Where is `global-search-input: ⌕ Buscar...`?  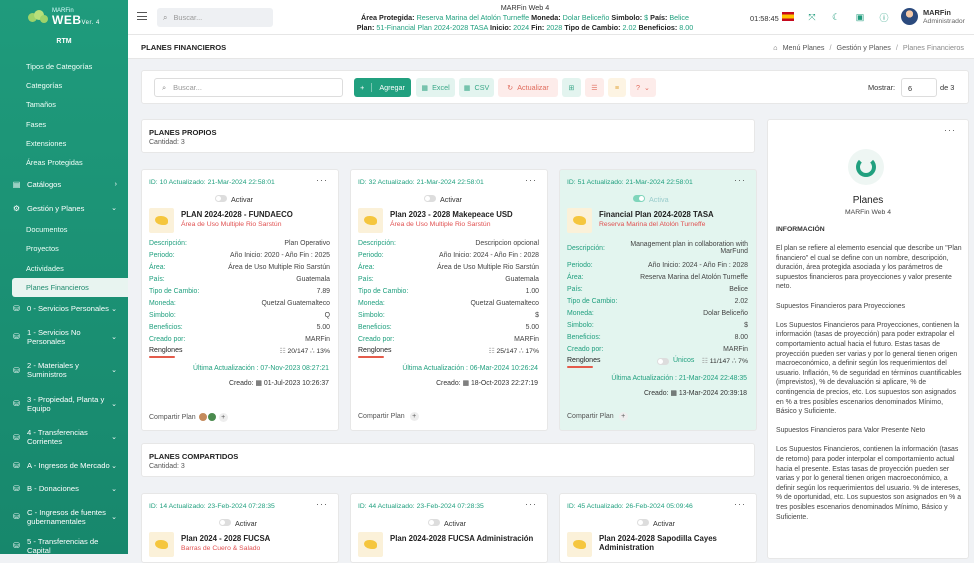
global-search-input: ⌕ Buscar... is located at coordinates (215, 17).